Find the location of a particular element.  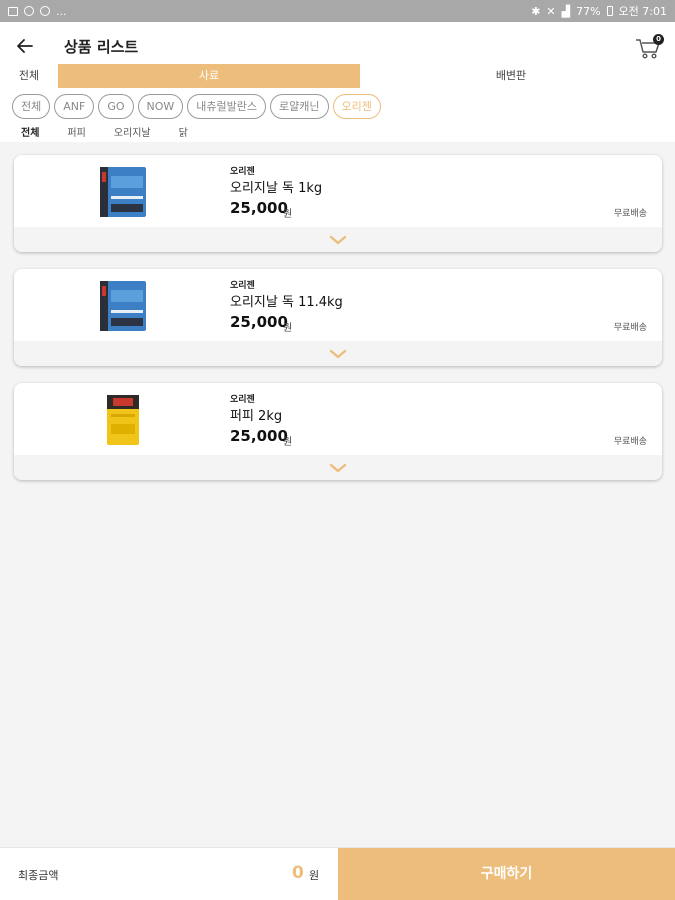

cart-count-badge: 0 is located at coordinates (658, 39).